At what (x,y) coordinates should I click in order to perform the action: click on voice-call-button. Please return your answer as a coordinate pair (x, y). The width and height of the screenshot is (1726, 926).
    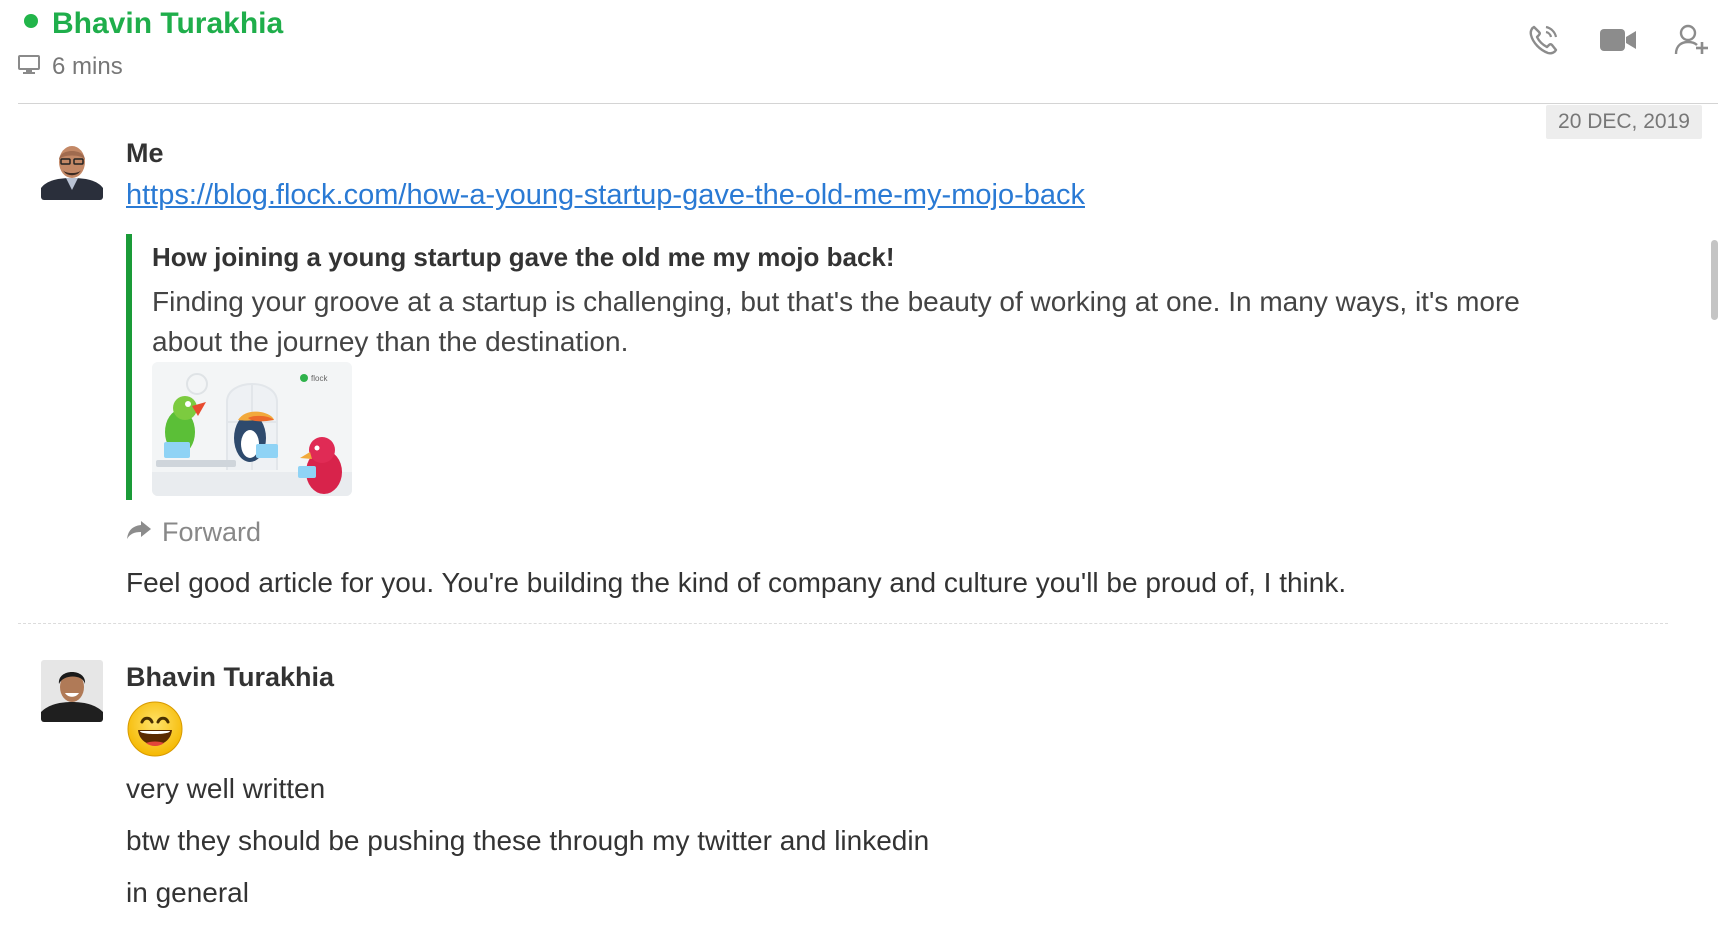
    Looking at the image, I should click on (1544, 42).